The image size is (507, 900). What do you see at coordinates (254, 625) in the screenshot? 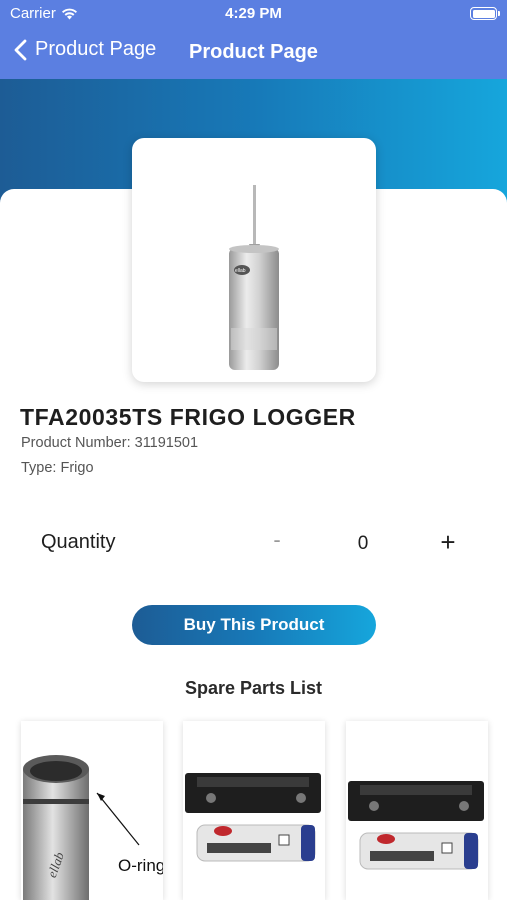
I see `buy-product-button: Buy This Product` at bounding box center [254, 625].